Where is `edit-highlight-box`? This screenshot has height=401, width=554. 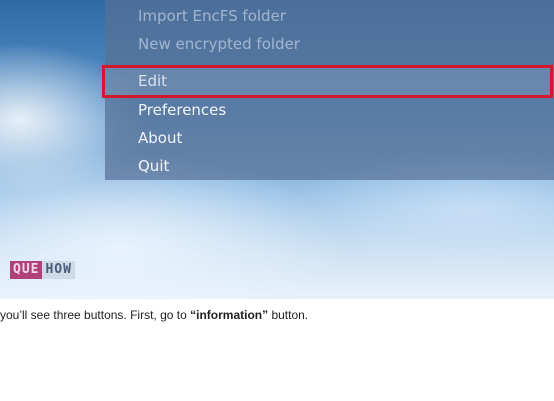
edit-highlight-box is located at coordinates (327, 81).